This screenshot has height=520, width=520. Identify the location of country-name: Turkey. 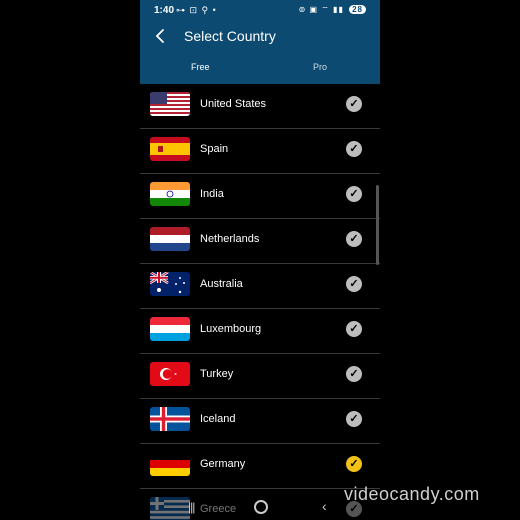
(217, 374).